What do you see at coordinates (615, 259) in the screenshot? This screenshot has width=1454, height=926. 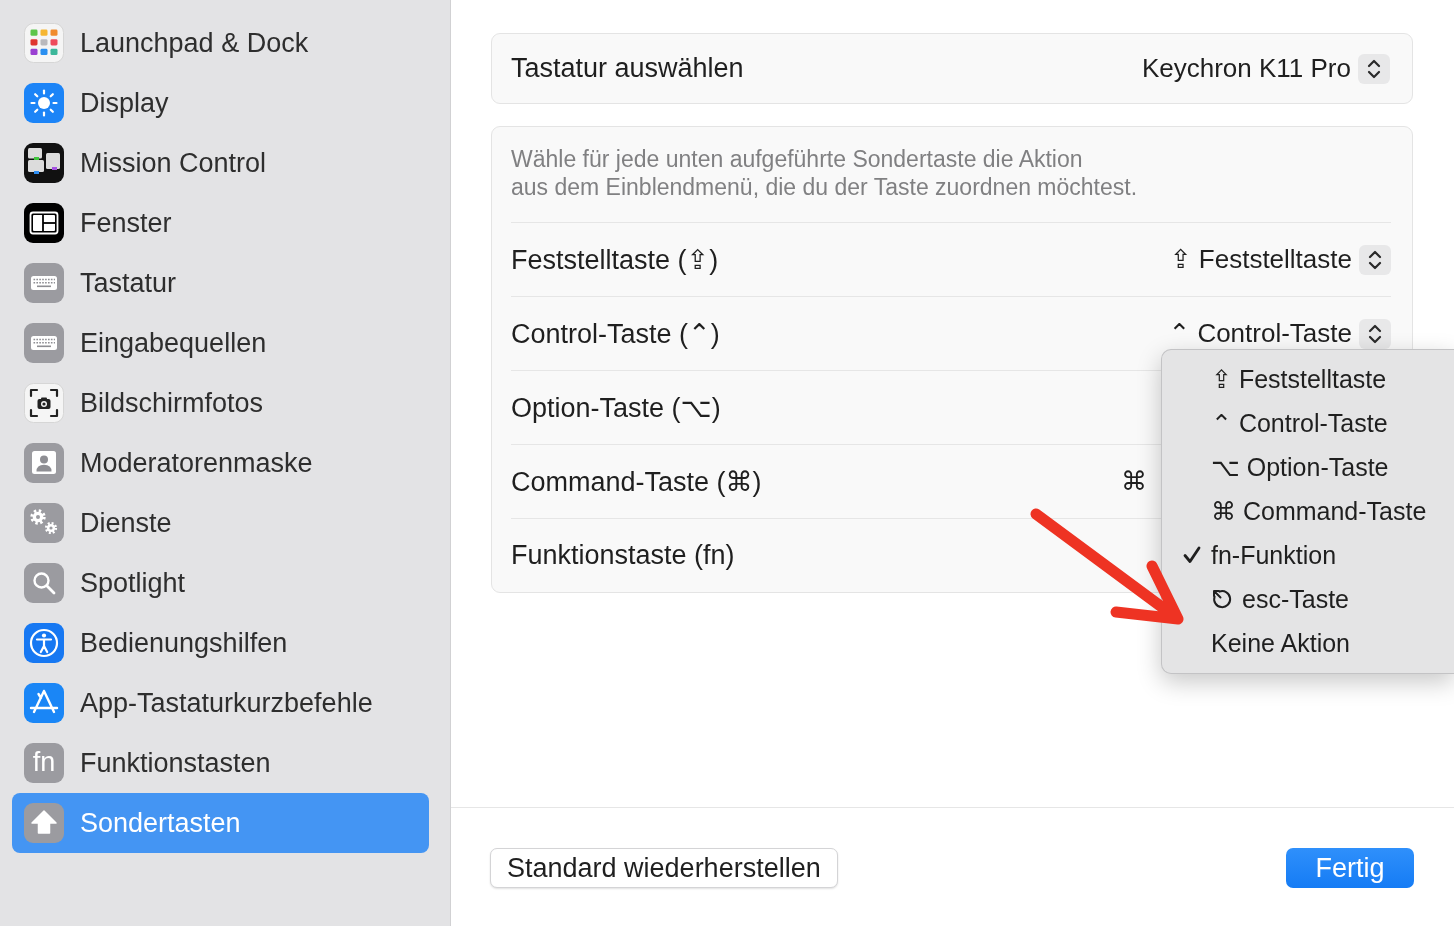 I see `key-label: Feststelltaste (⇪)` at bounding box center [615, 259].